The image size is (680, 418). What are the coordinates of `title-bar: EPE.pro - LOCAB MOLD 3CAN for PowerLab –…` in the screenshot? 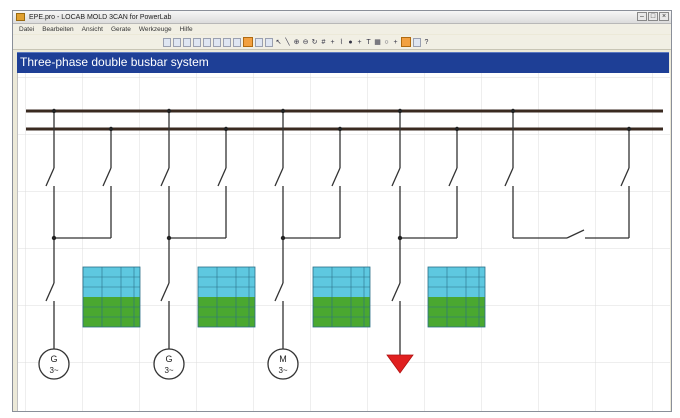 It's located at (342, 17).